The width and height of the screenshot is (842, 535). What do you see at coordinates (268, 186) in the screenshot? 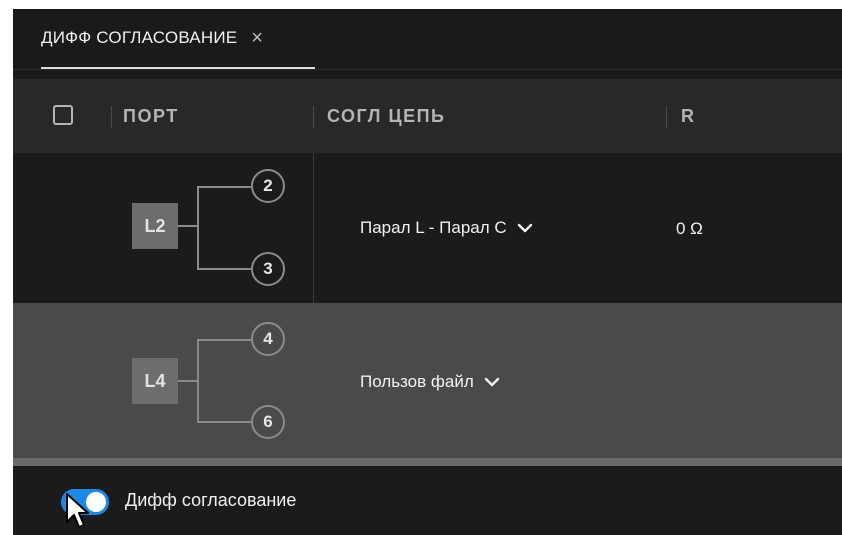
I see `physical-port-circle: 2` at bounding box center [268, 186].